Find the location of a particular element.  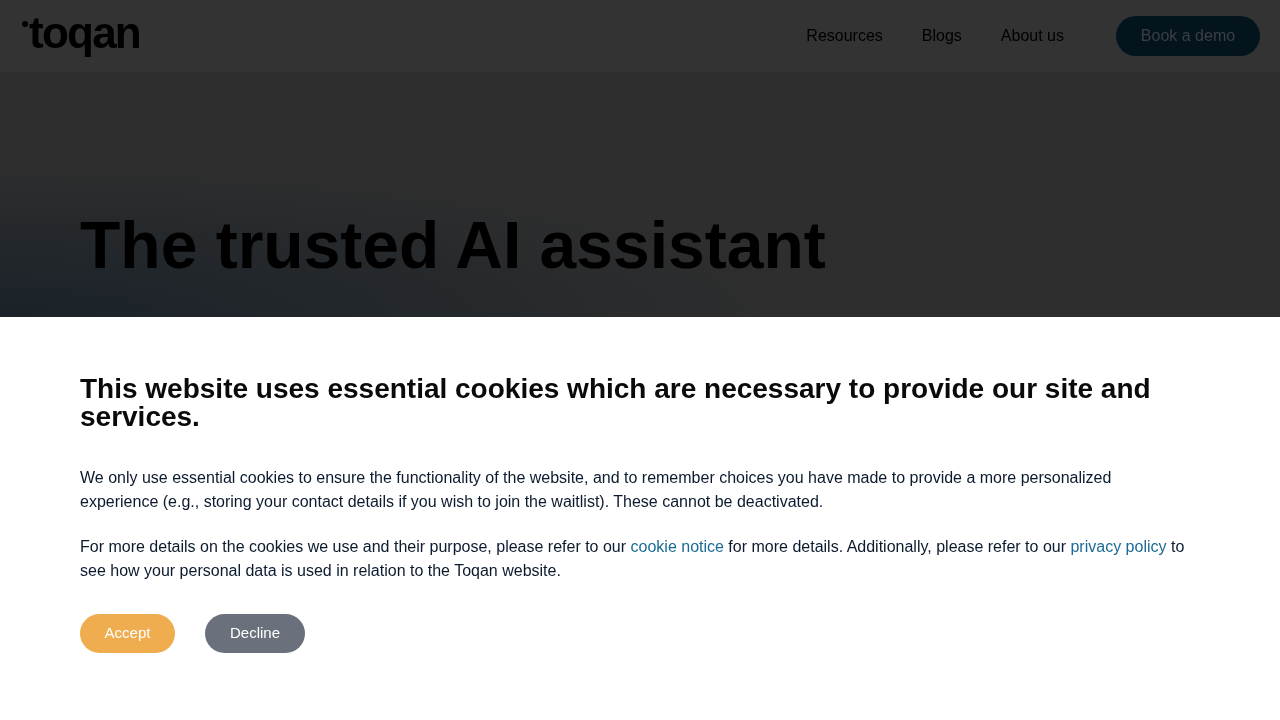

accept-button: Accept is located at coordinates (127, 633).